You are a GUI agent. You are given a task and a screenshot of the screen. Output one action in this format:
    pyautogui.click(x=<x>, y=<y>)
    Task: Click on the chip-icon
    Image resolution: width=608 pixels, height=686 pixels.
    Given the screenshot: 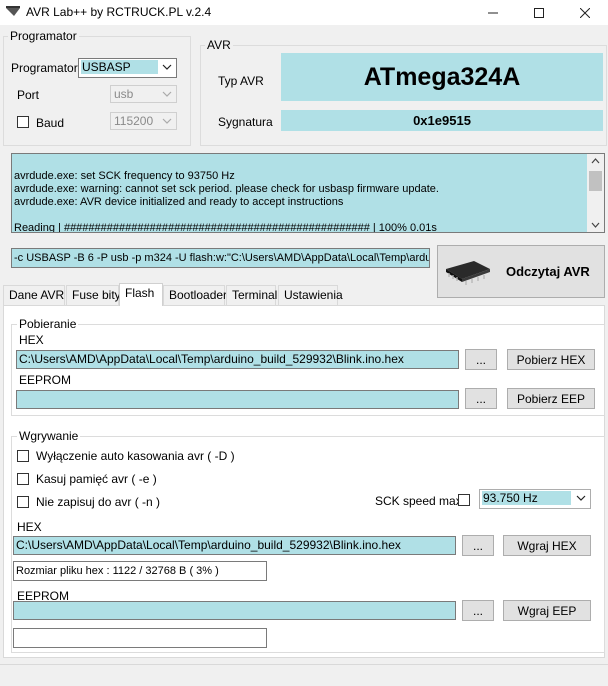 What is the action you would take?
    pyautogui.click(x=468, y=272)
    